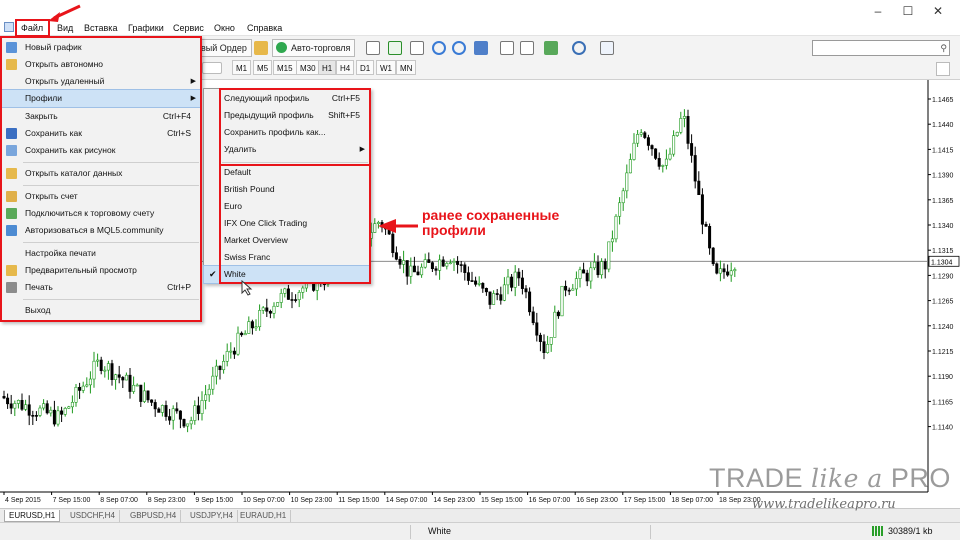 This screenshot has height=540, width=960. I want to click on annotation-text: ранее сохраненные профили, so click(490, 223).